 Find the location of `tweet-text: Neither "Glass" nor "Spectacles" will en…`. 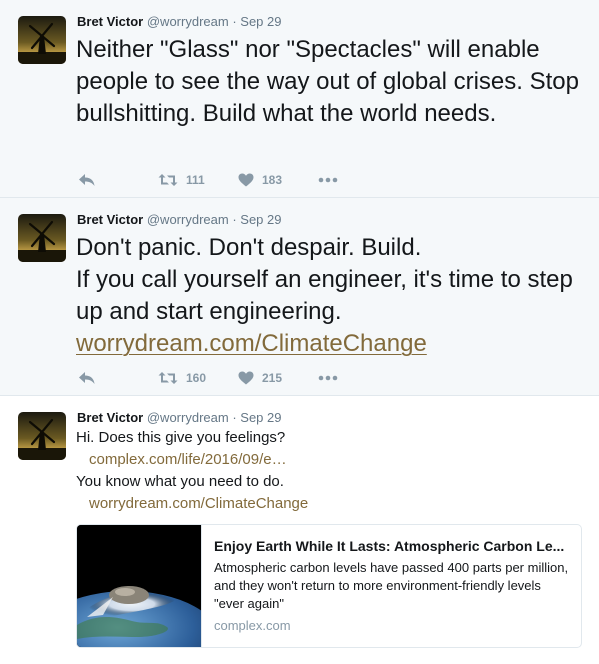

tweet-text: Neither "Glass" nor "Spectacles" will en… is located at coordinates (331, 82).